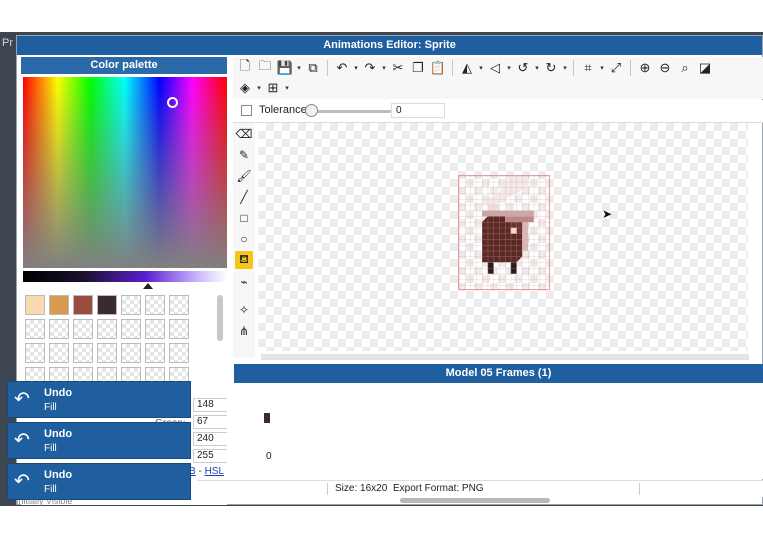 The image size is (763, 541). What do you see at coordinates (370, 68) in the screenshot?
I see `redo-icon: ↷` at bounding box center [370, 68].